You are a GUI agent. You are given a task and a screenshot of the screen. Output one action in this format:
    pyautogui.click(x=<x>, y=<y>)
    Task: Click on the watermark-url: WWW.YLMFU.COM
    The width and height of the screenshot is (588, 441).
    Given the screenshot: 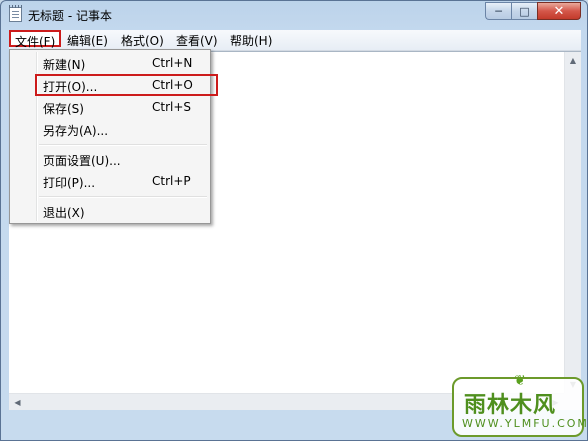 What is the action you would take?
    pyautogui.click(x=525, y=423)
    